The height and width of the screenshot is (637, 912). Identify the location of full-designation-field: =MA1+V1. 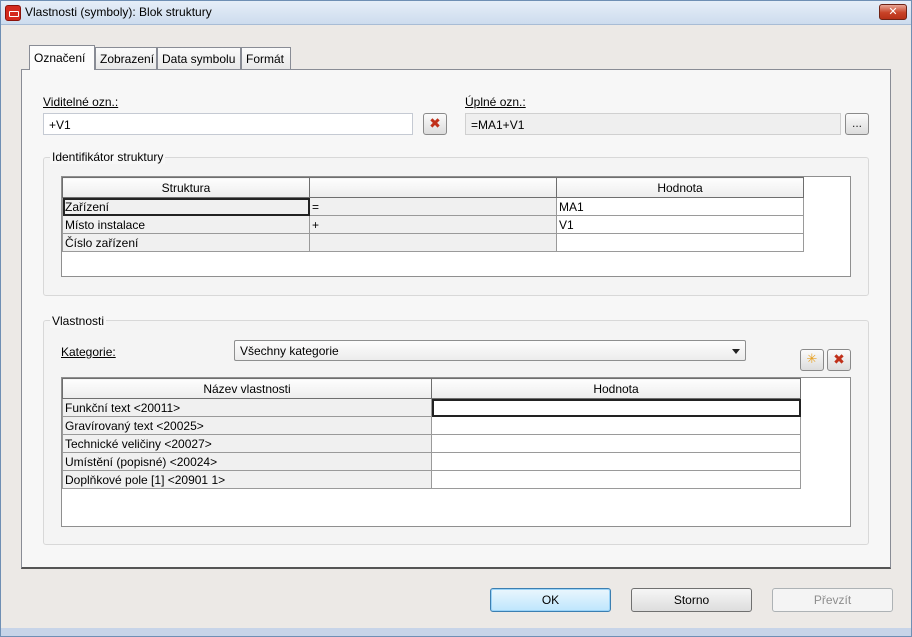
(653, 124).